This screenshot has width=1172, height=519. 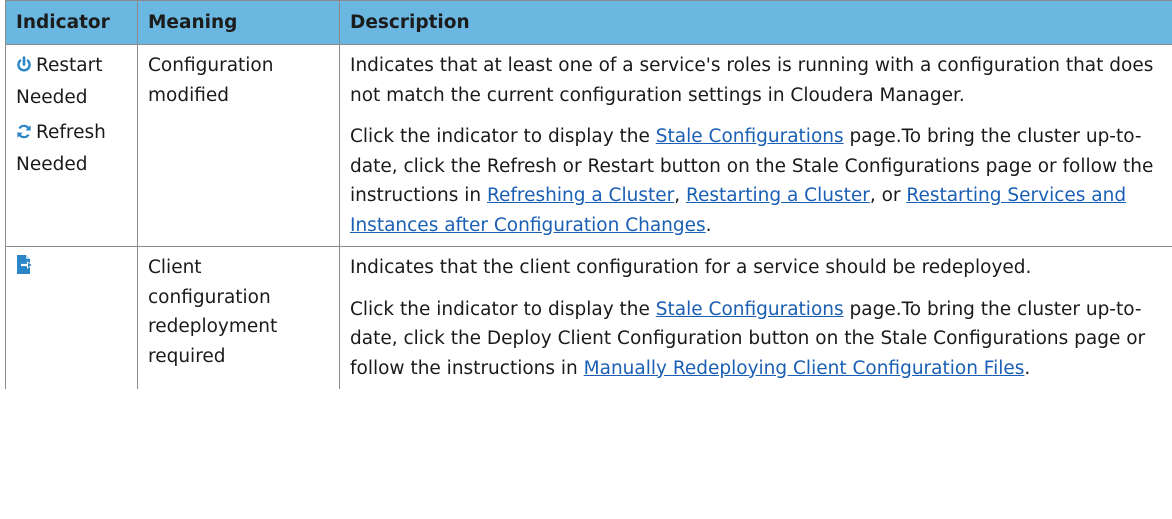 What do you see at coordinates (25, 269) in the screenshot?
I see `client-config-deploy-icon` at bounding box center [25, 269].